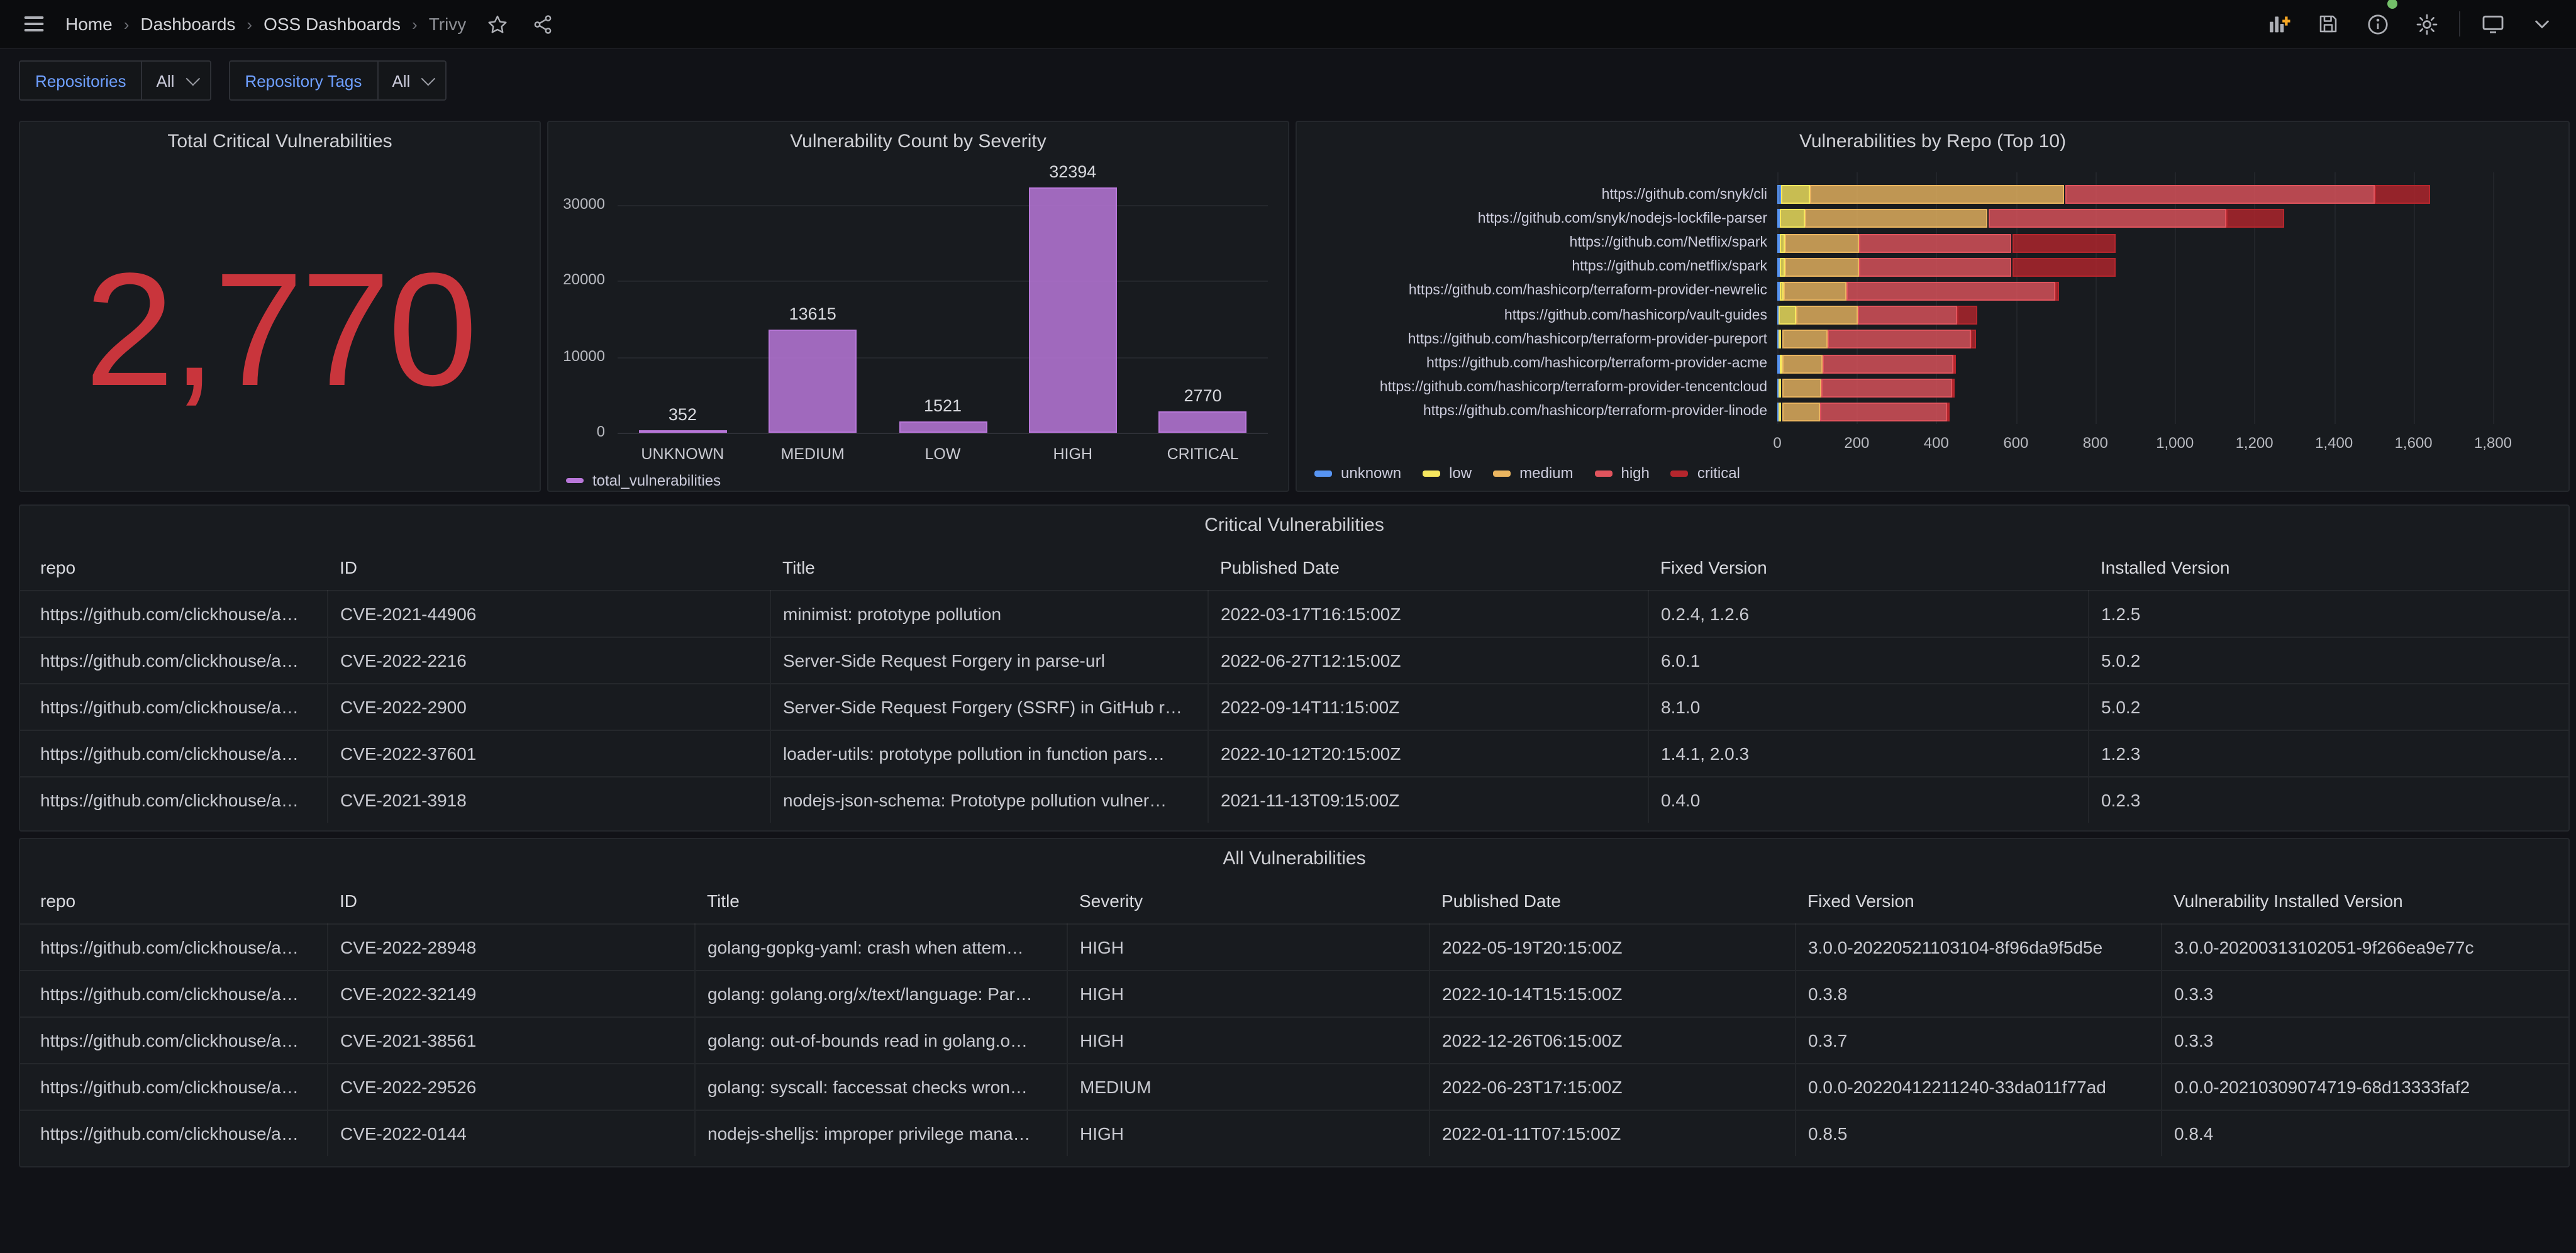 The image size is (2576, 1253). What do you see at coordinates (89, 24) in the screenshot?
I see `breadcrumb-item-home: Home` at bounding box center [89, 24].